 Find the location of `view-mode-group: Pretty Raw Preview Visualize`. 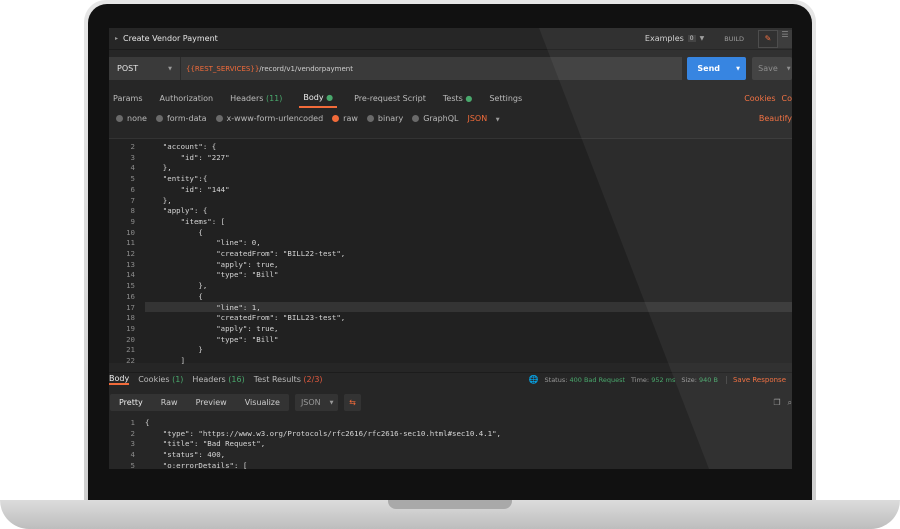

view-mode-group: Pretty Raw Preview Visualize is located at coordinates (199, 402).